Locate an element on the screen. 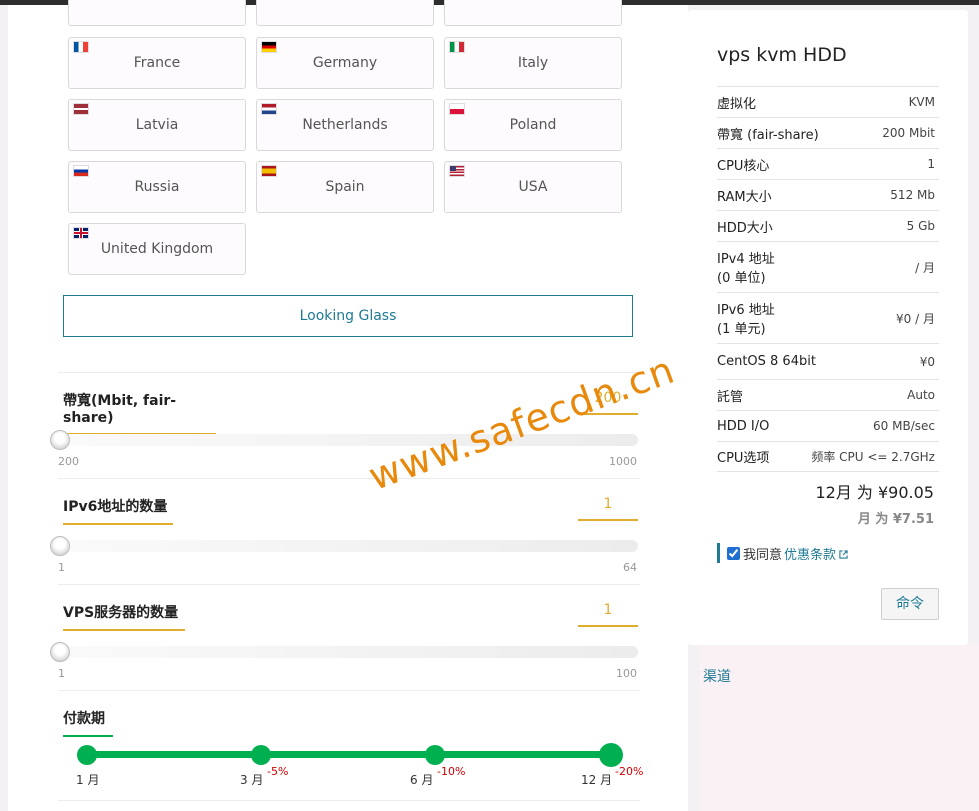  location-card-latvia: Latvia is located at coordinates (157, 125).